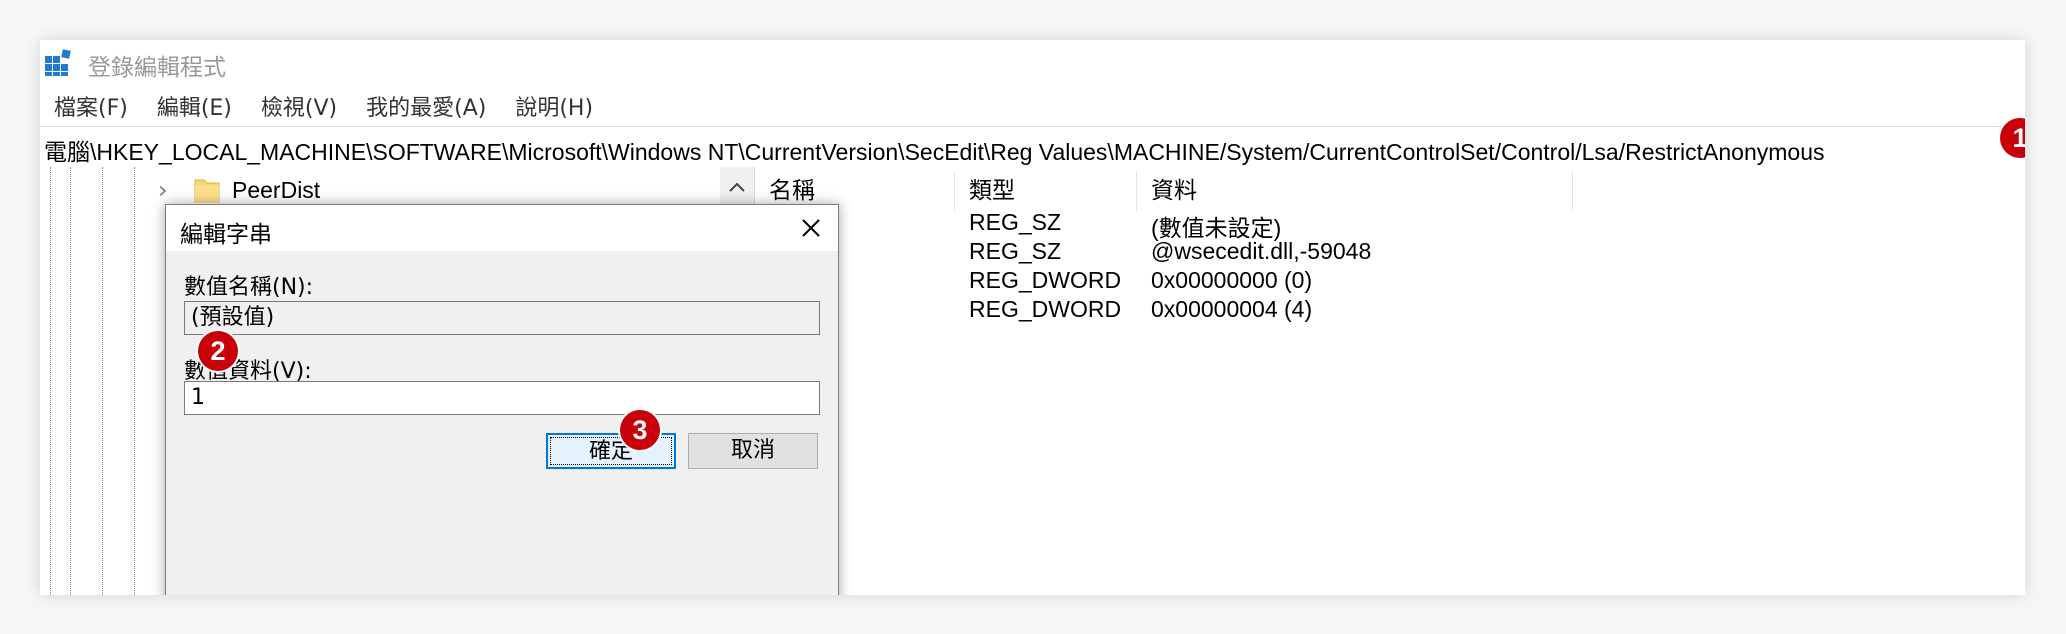 The image size is (2066, 634). Describe the element at coordinates (157, 68) in the screenshot. I see `window-title: 登錄編輯程式` at that location.